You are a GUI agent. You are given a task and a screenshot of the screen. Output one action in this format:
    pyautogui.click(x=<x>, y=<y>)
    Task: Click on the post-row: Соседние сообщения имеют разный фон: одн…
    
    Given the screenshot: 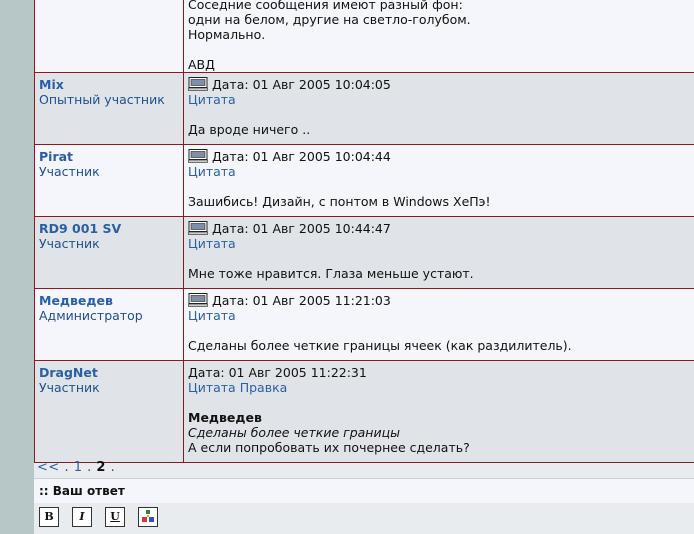 What is the action you would take?
    pyautogui.click(x=364, y=36)
    